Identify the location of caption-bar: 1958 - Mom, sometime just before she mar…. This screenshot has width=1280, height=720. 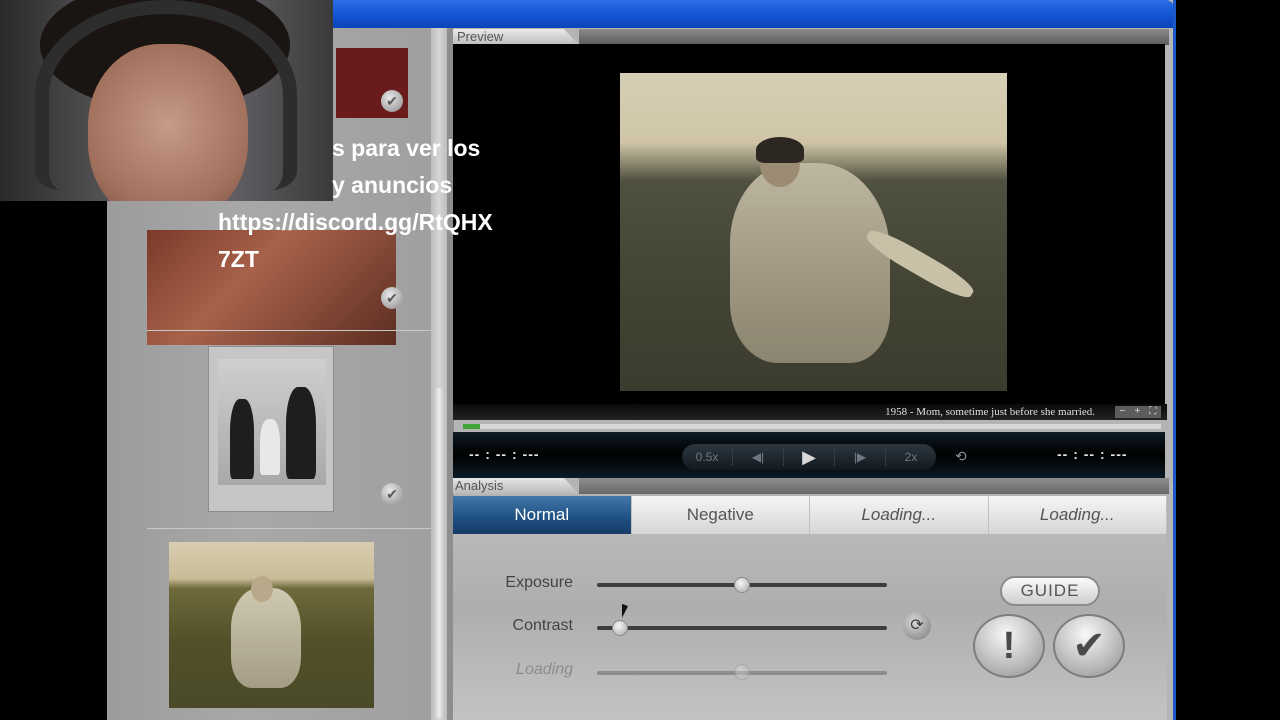
(810, 412).